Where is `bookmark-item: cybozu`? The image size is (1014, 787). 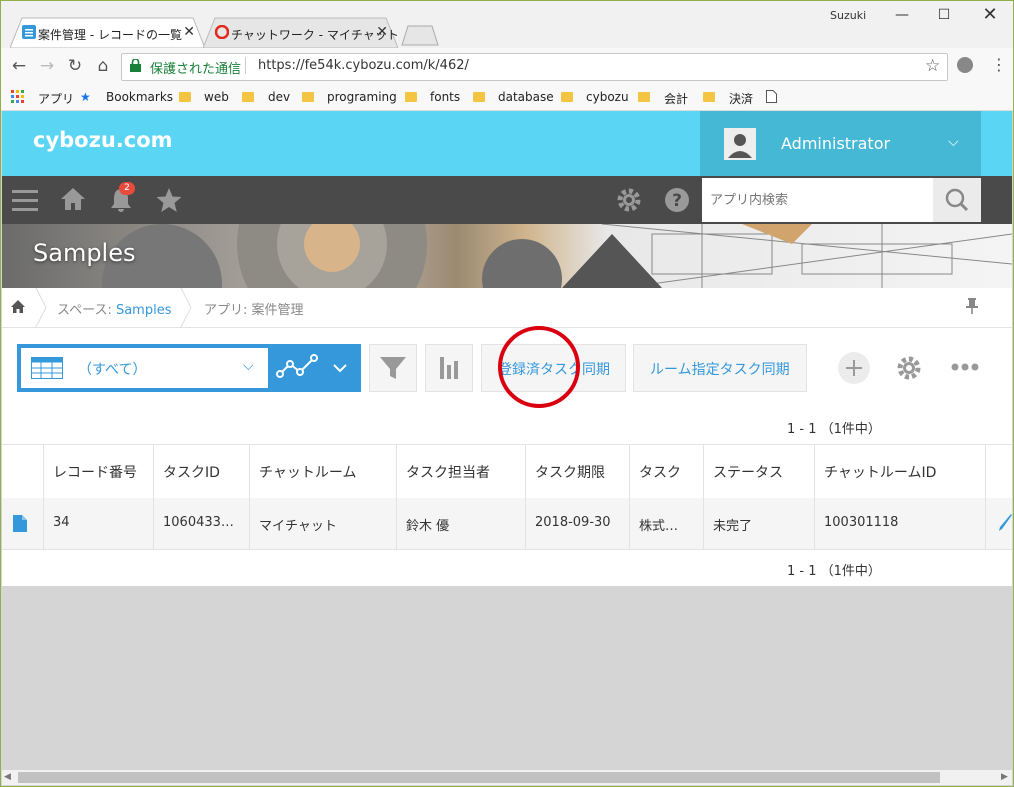
bookmark-item: cybozu is located at coordinates (607, 97).